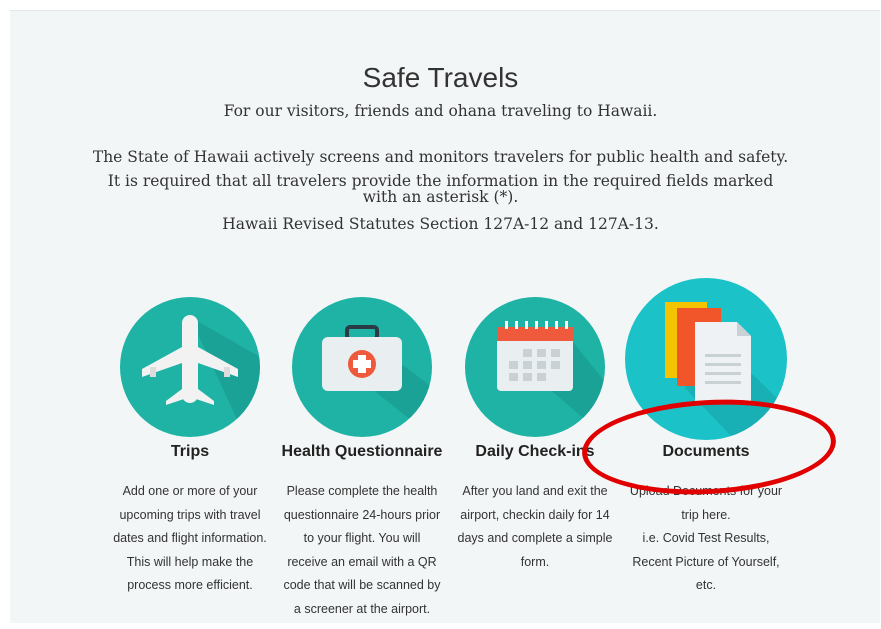  I want to click on checkins-desc-line: form., so click(535, 561).